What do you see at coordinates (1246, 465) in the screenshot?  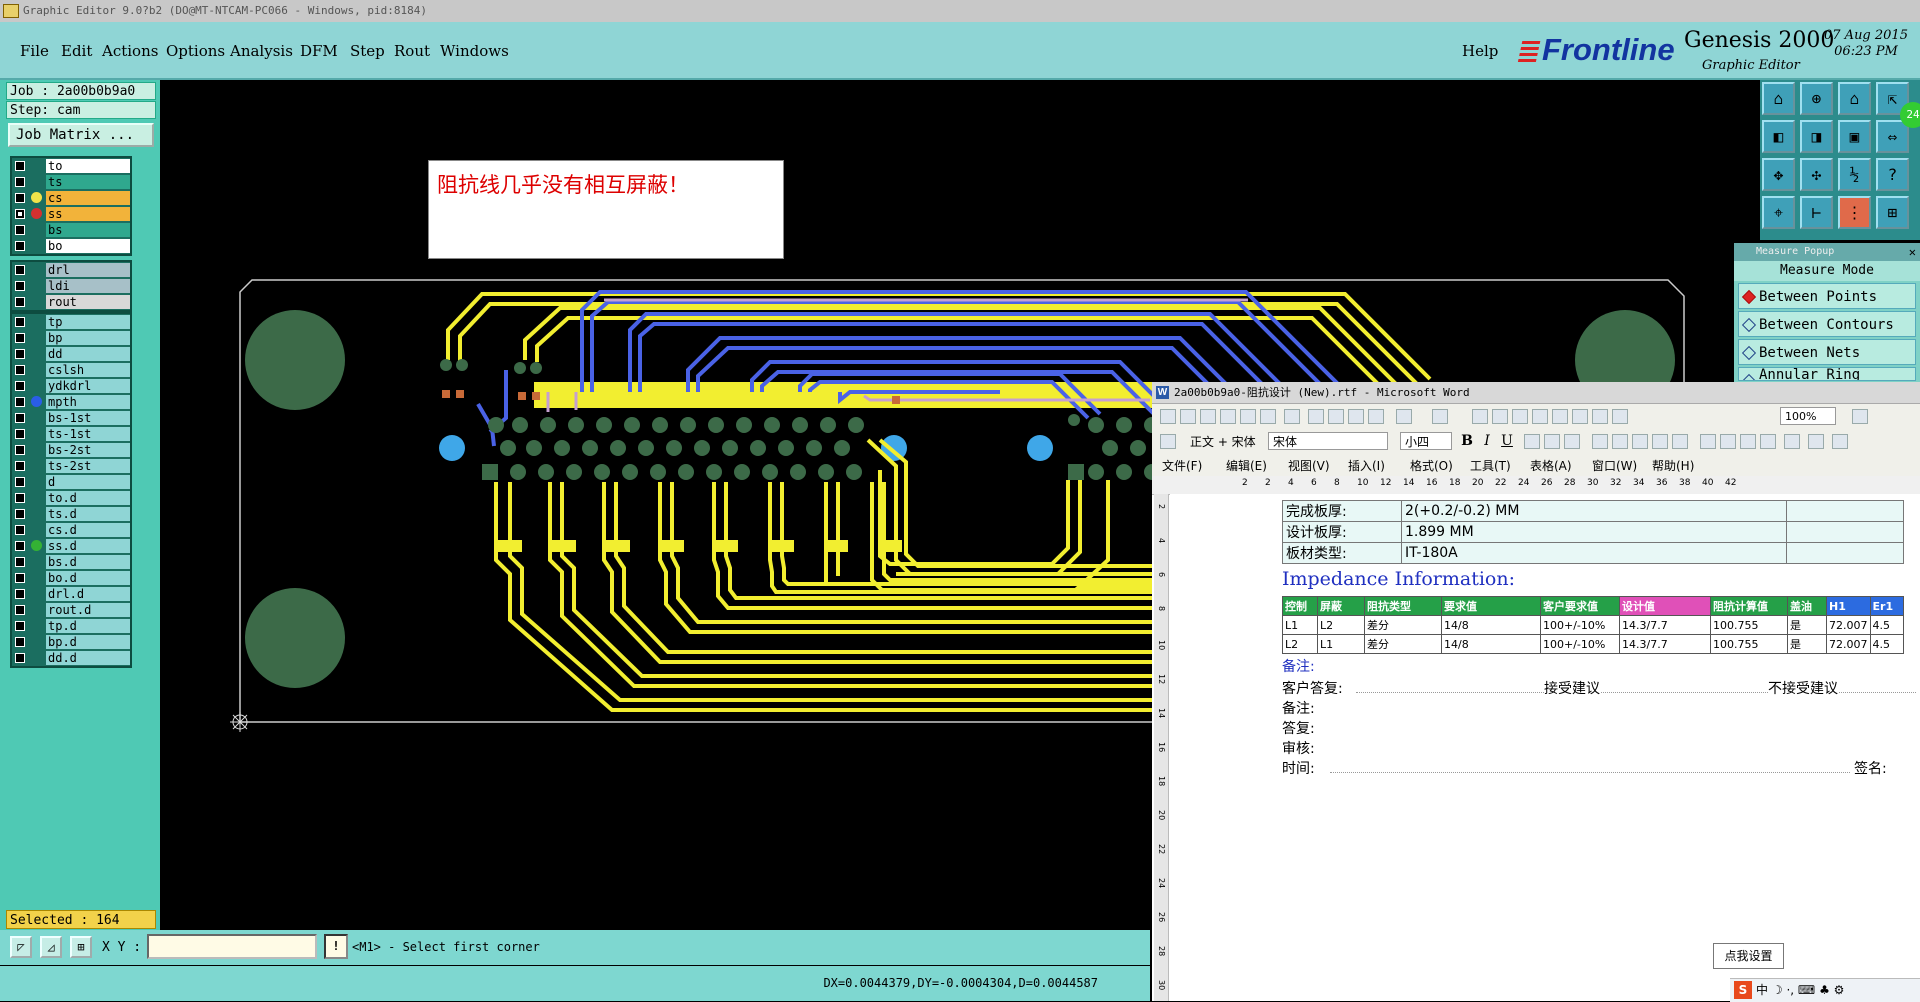 I see `word-menu-edit: 编辑(E)` at bounding box center [1246, 465].